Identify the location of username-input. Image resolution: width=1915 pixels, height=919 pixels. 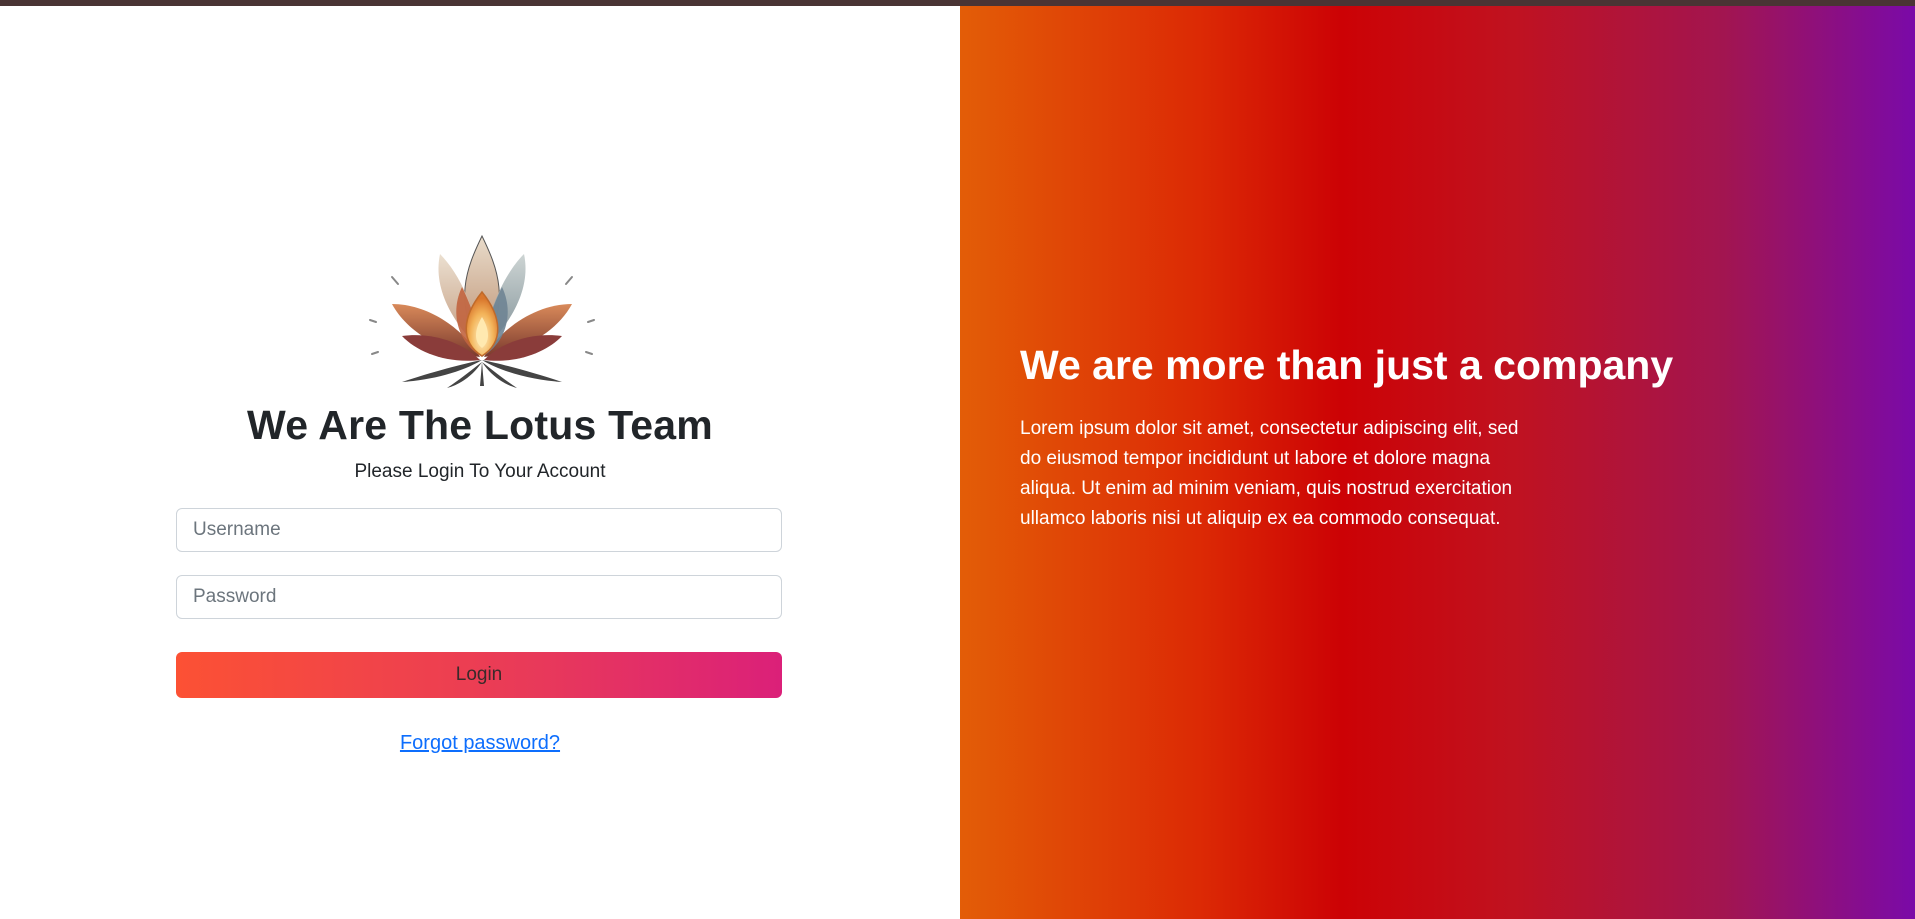
(479, 530).